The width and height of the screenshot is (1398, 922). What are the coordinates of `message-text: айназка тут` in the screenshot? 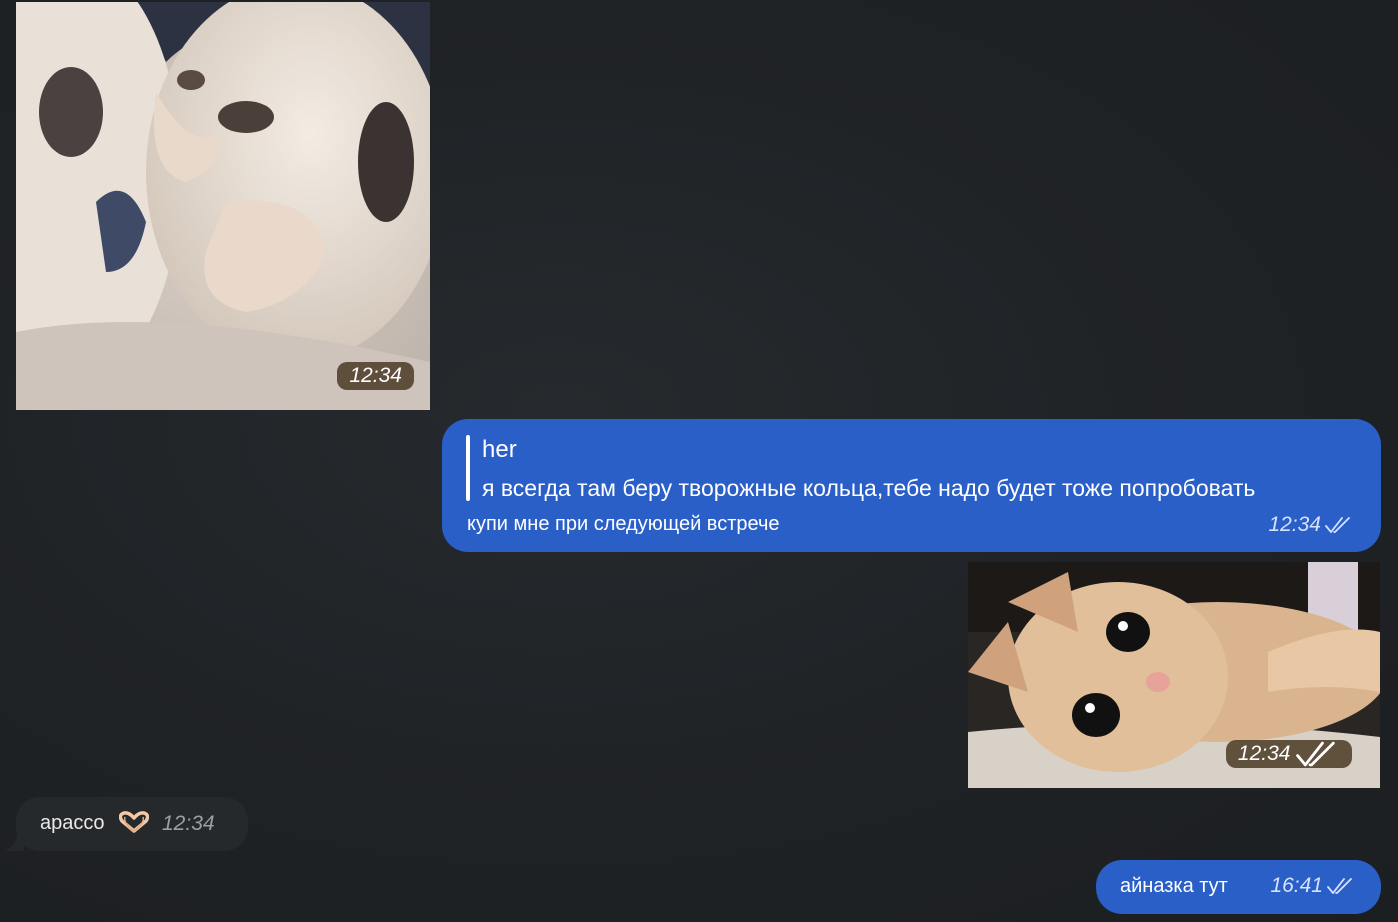 It's located at (1174, 886).